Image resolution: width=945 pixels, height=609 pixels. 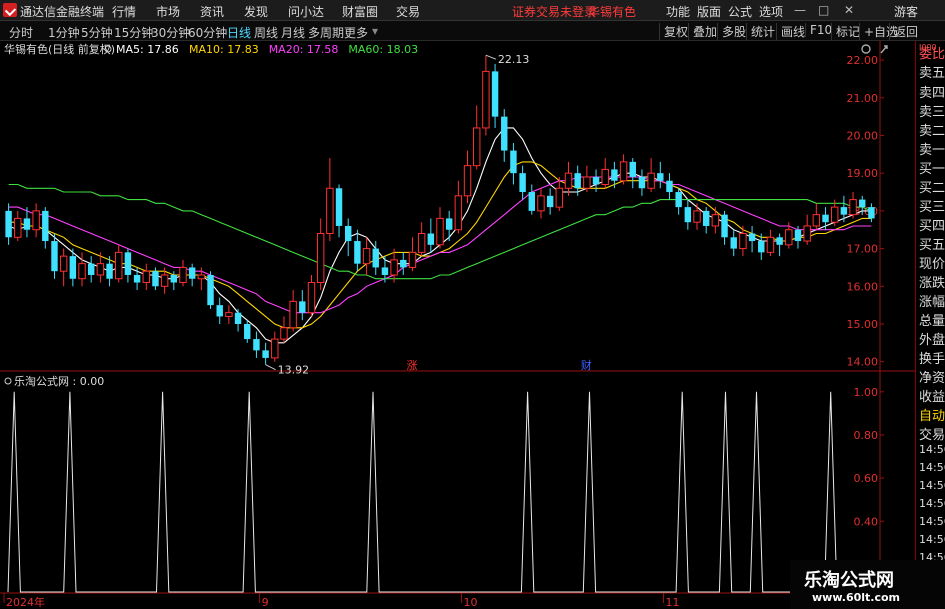 I want to click on panel-change-pct: 涨幅, so click(x=932, y=302).